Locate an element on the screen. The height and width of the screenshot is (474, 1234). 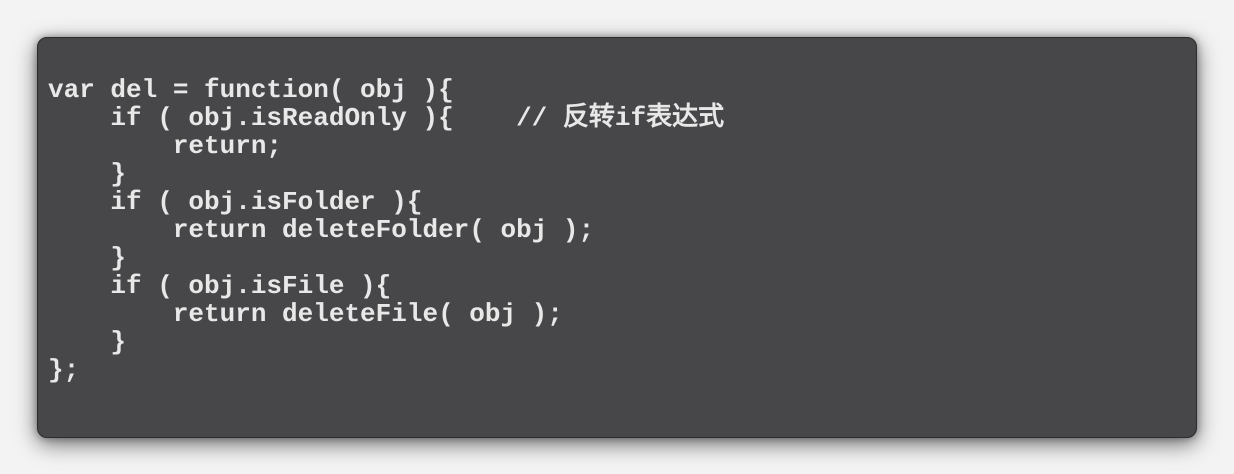
code-line-11: }; is located at coordinates (64, 370).